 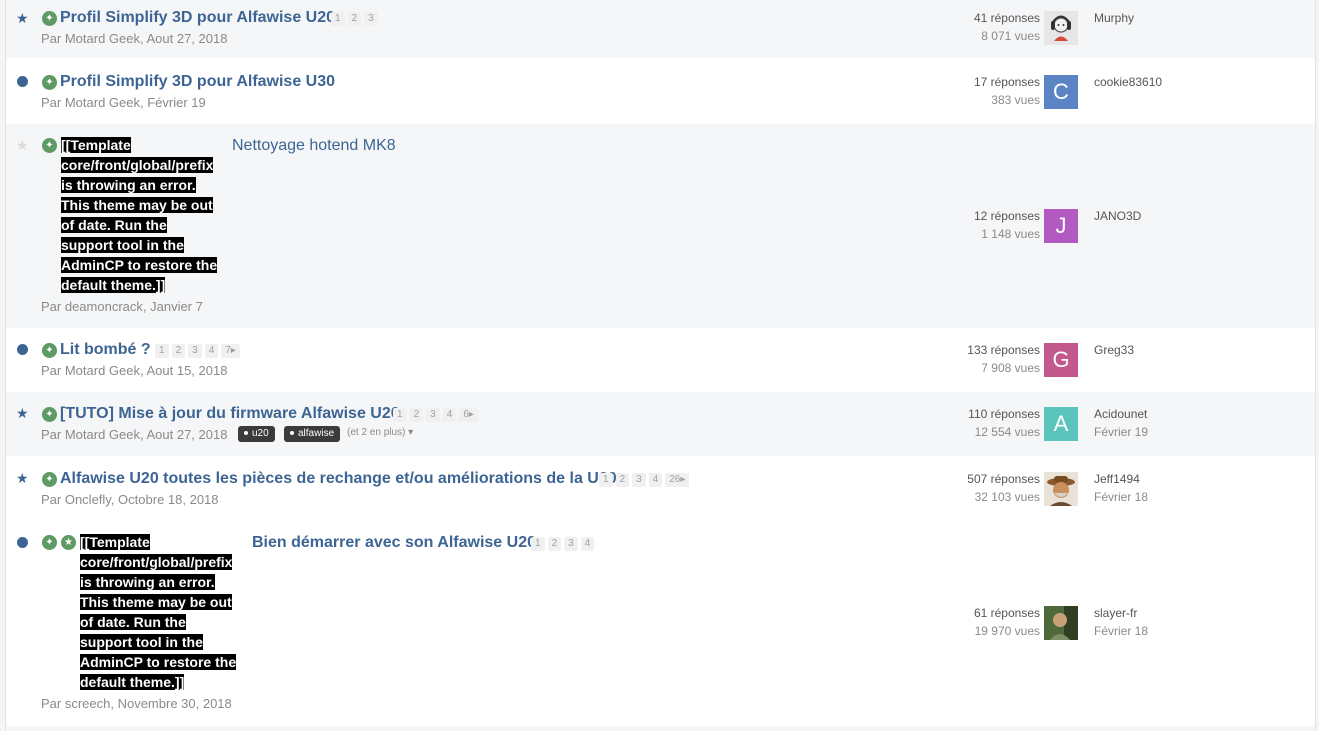 I want to click on view-count: 8 071 vues, so click(x=1010, y=36).